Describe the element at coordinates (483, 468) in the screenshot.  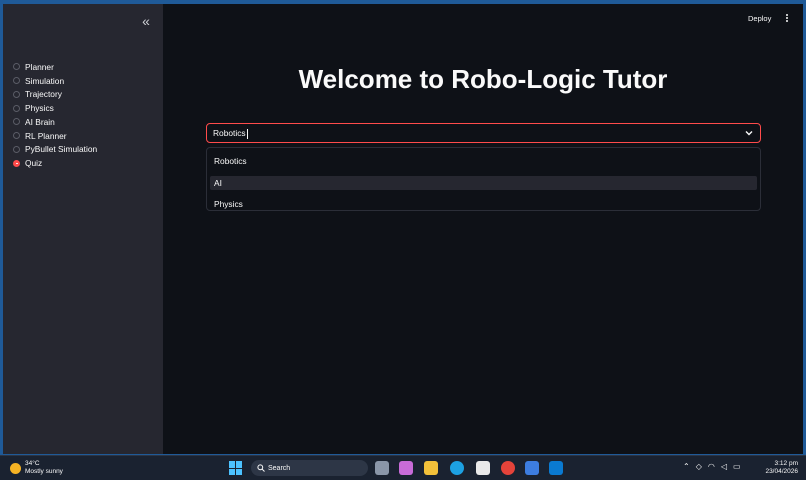
I see `store-icon` at that location.